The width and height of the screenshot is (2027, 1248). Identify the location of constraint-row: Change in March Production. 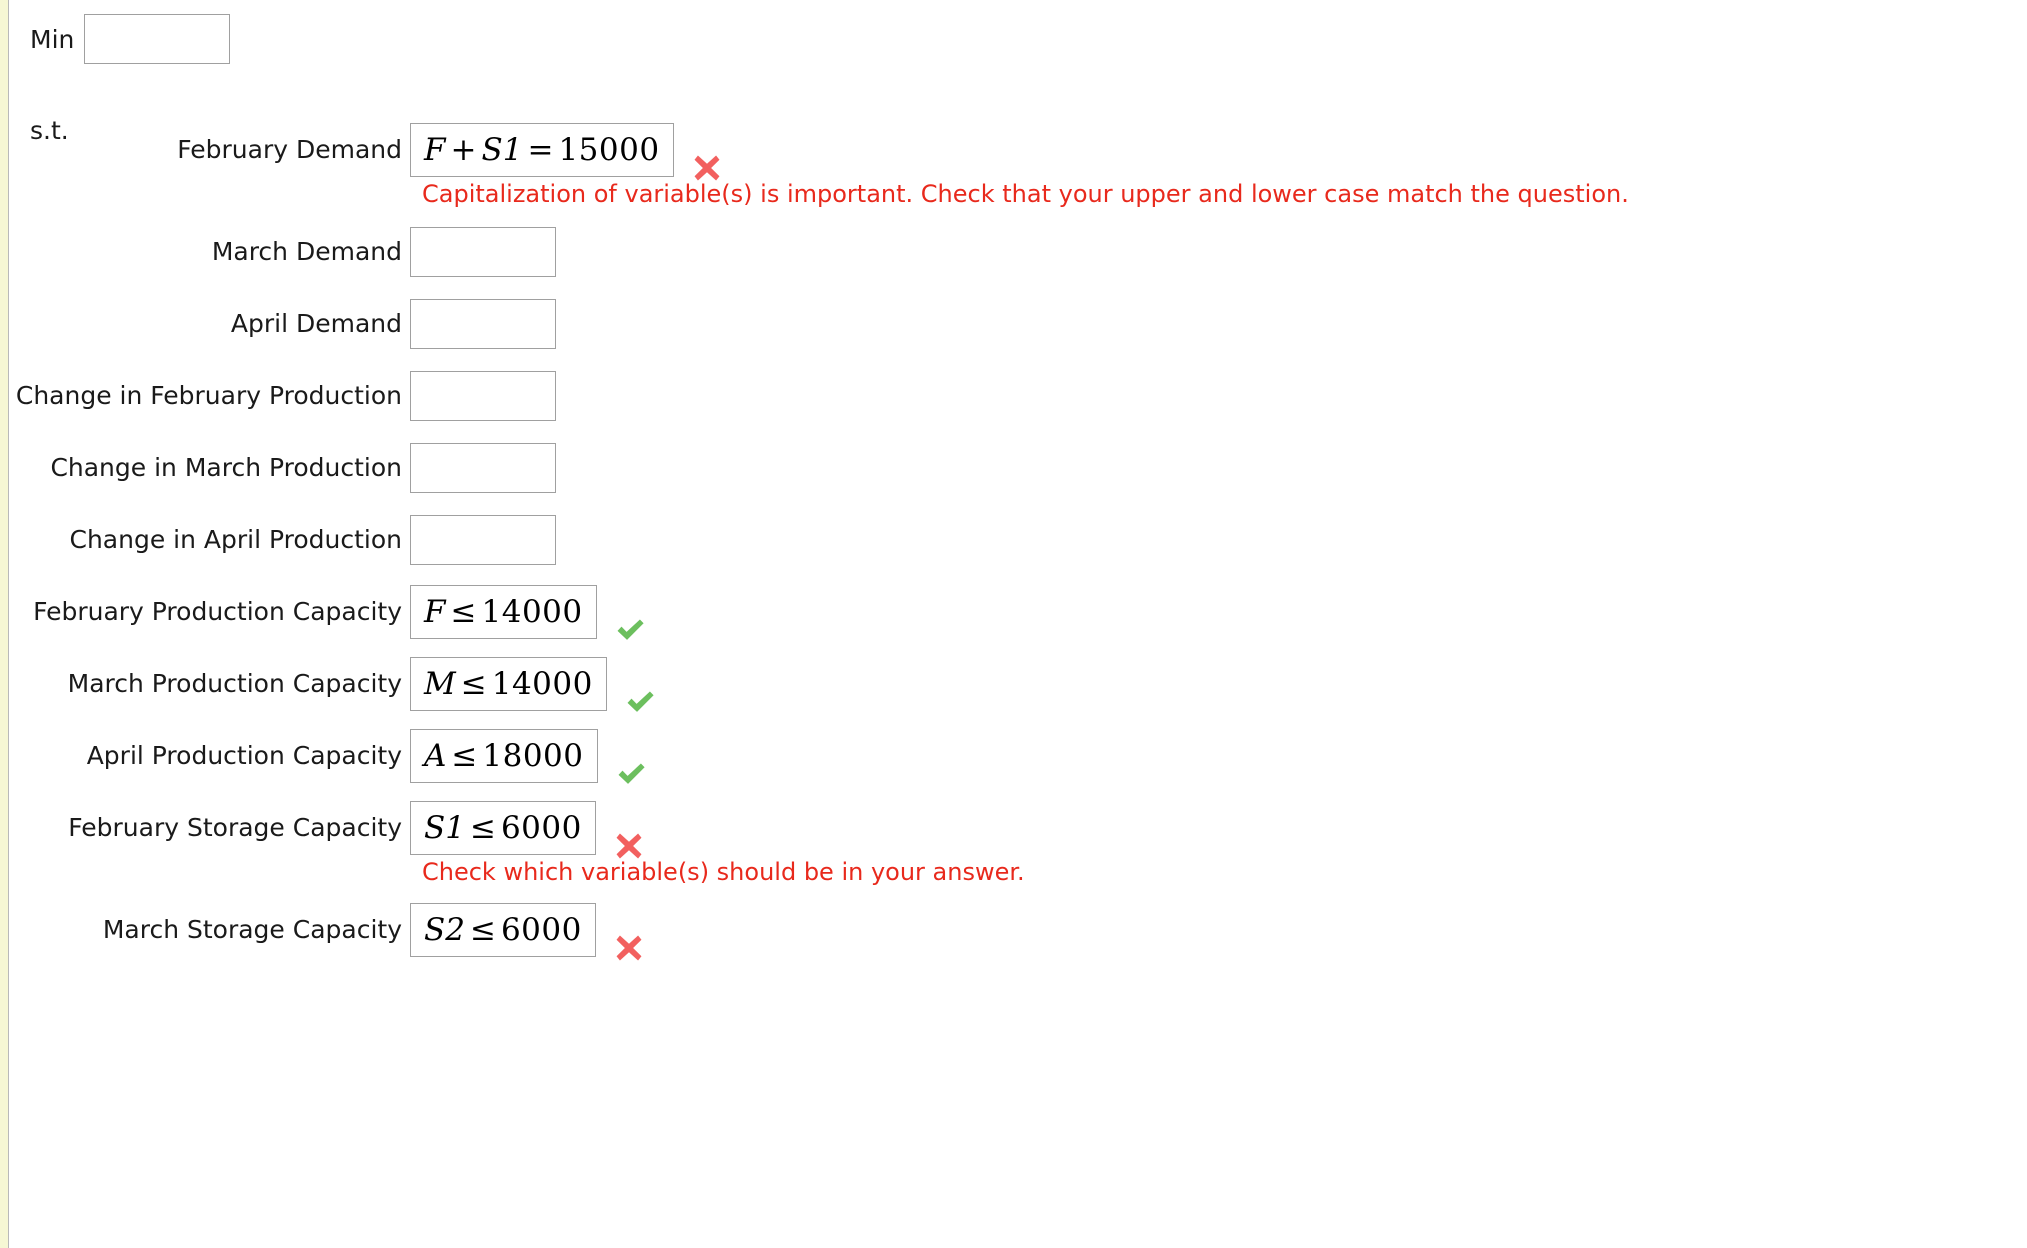
(1018, 468).